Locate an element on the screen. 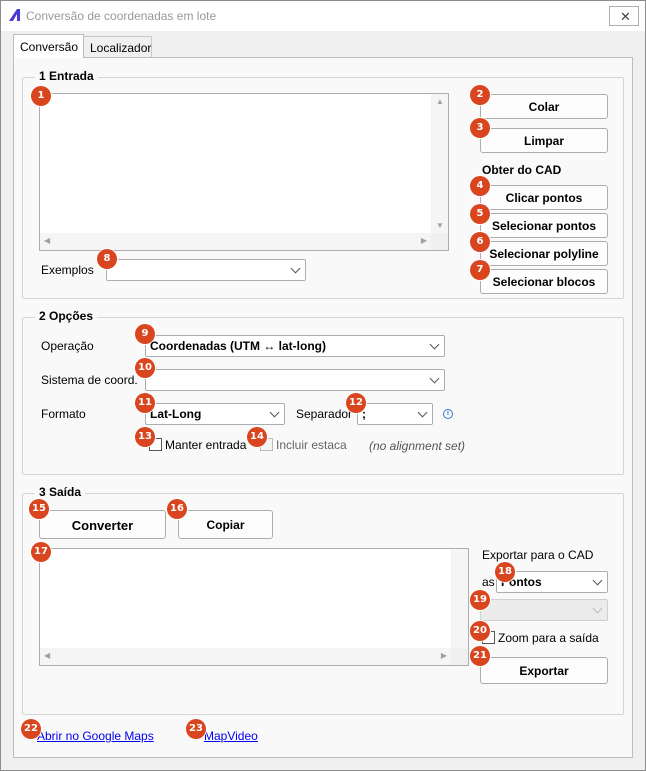  entrada-textarea: ▲ ▼ ◀ ▶ is located at coordinates (244, 172).